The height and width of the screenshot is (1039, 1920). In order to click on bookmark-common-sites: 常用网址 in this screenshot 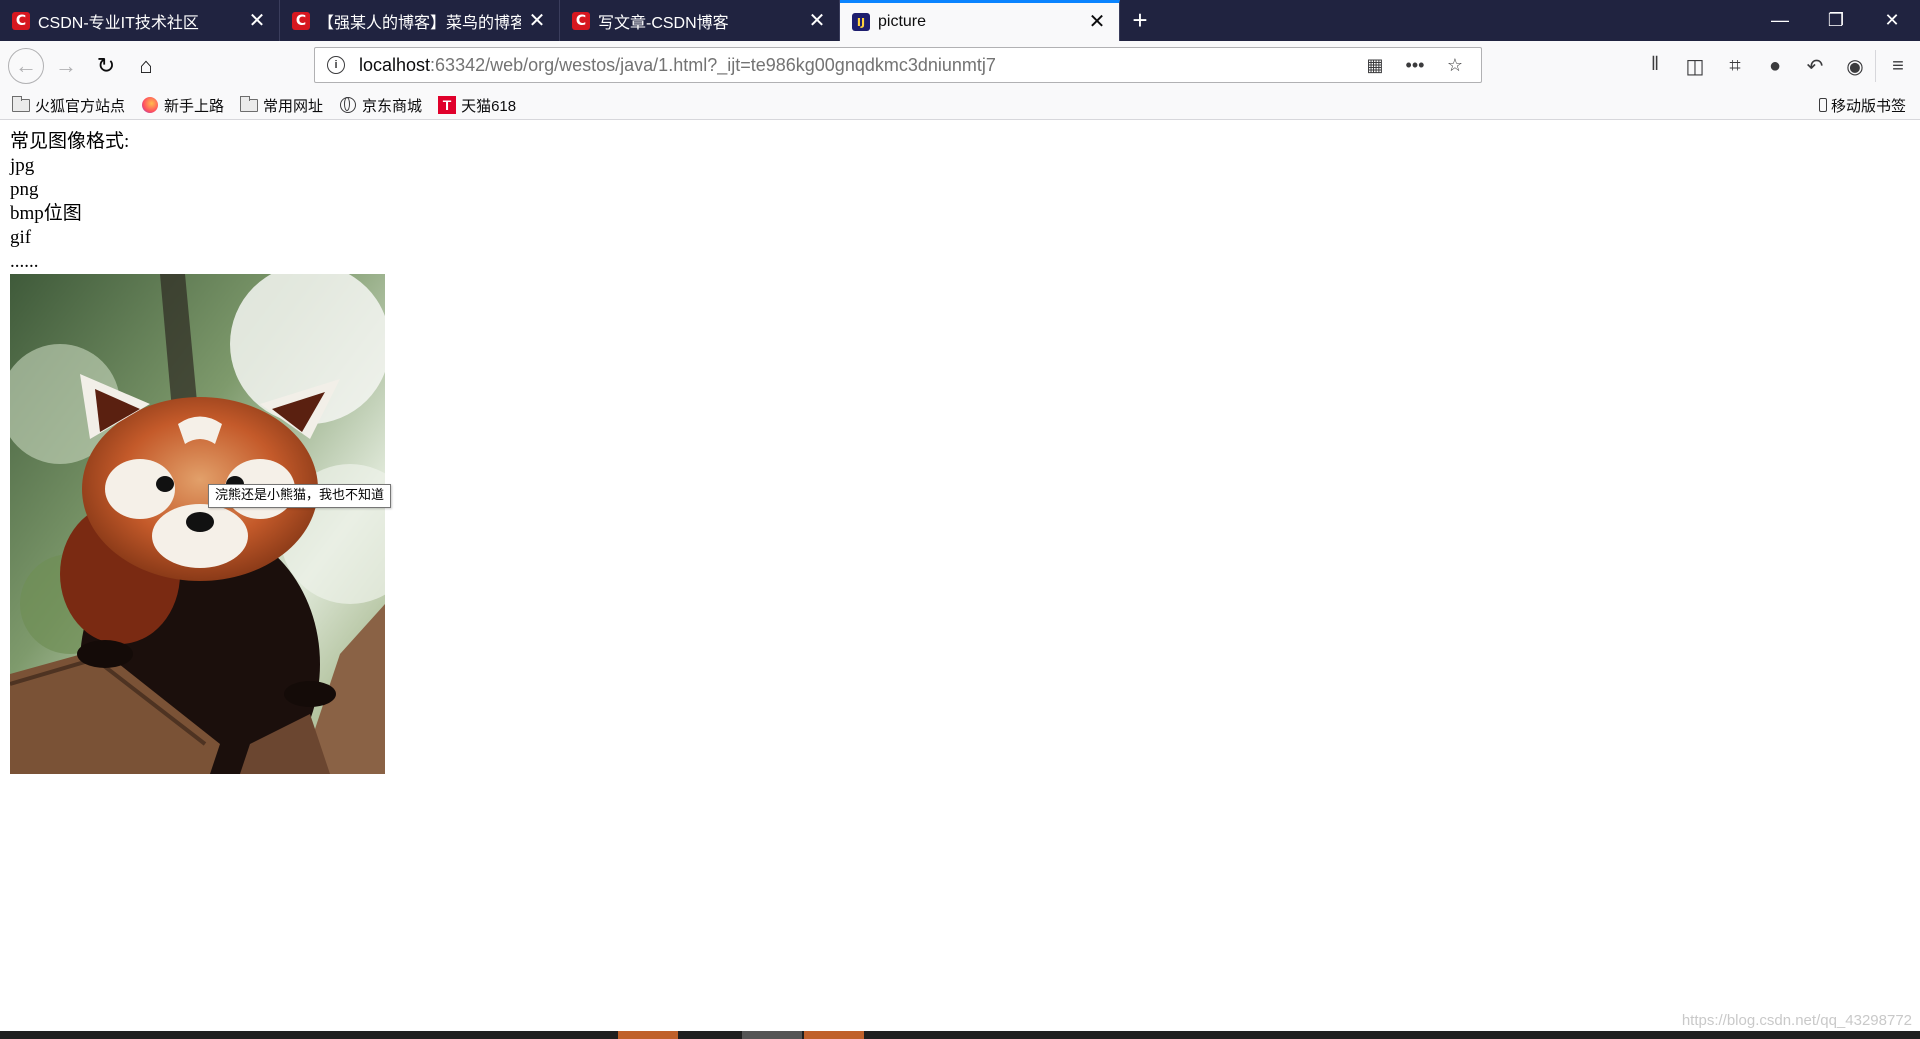, I will do `click(281, 105)`.